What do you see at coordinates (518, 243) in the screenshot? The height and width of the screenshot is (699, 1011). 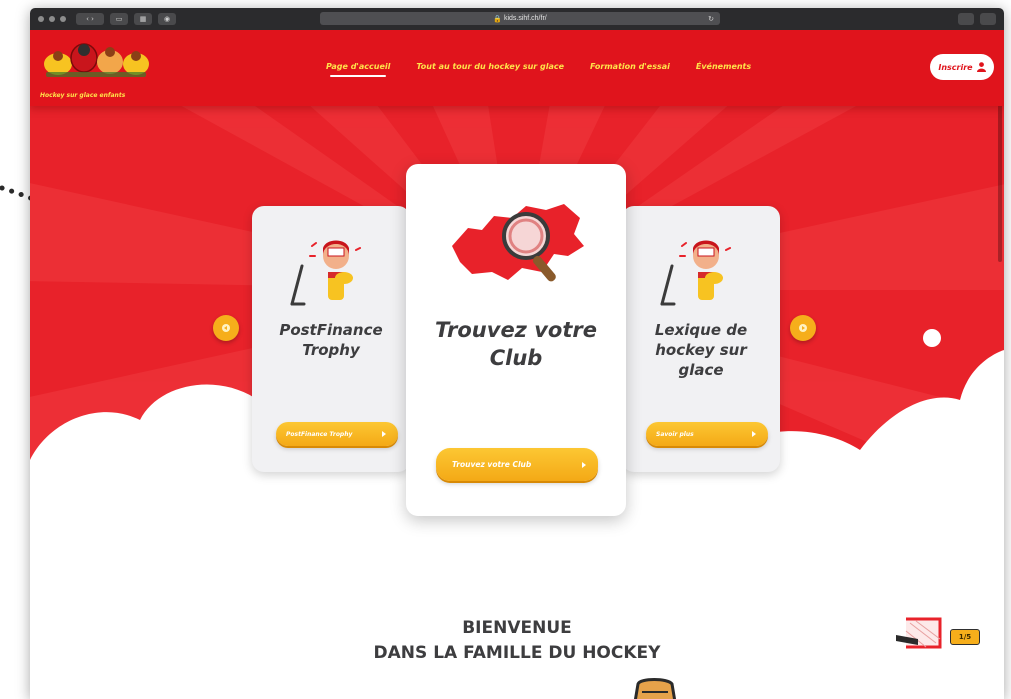 I see `switzerland-map-magnifier-icon` at bounding box center [518, 243].